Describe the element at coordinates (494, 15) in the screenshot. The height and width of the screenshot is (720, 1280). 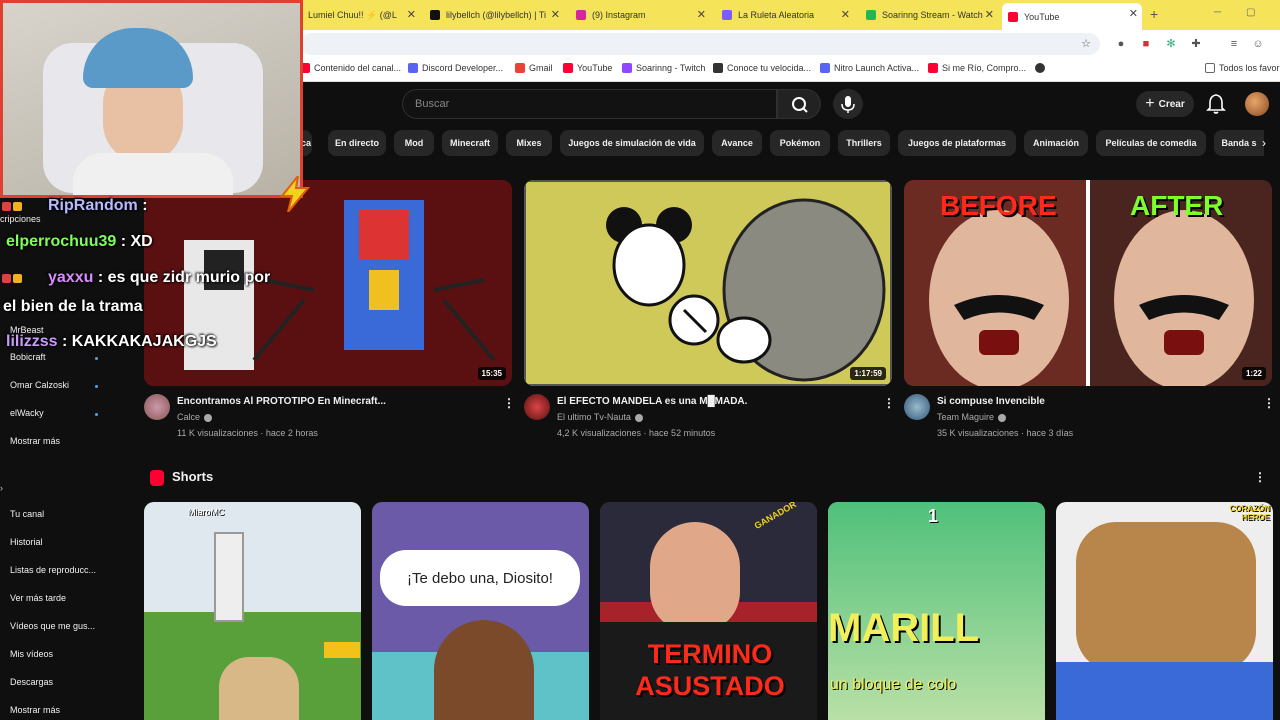
I see `browser-tab: lilybellch (@lilybellch) | Ti ✕` at that location.